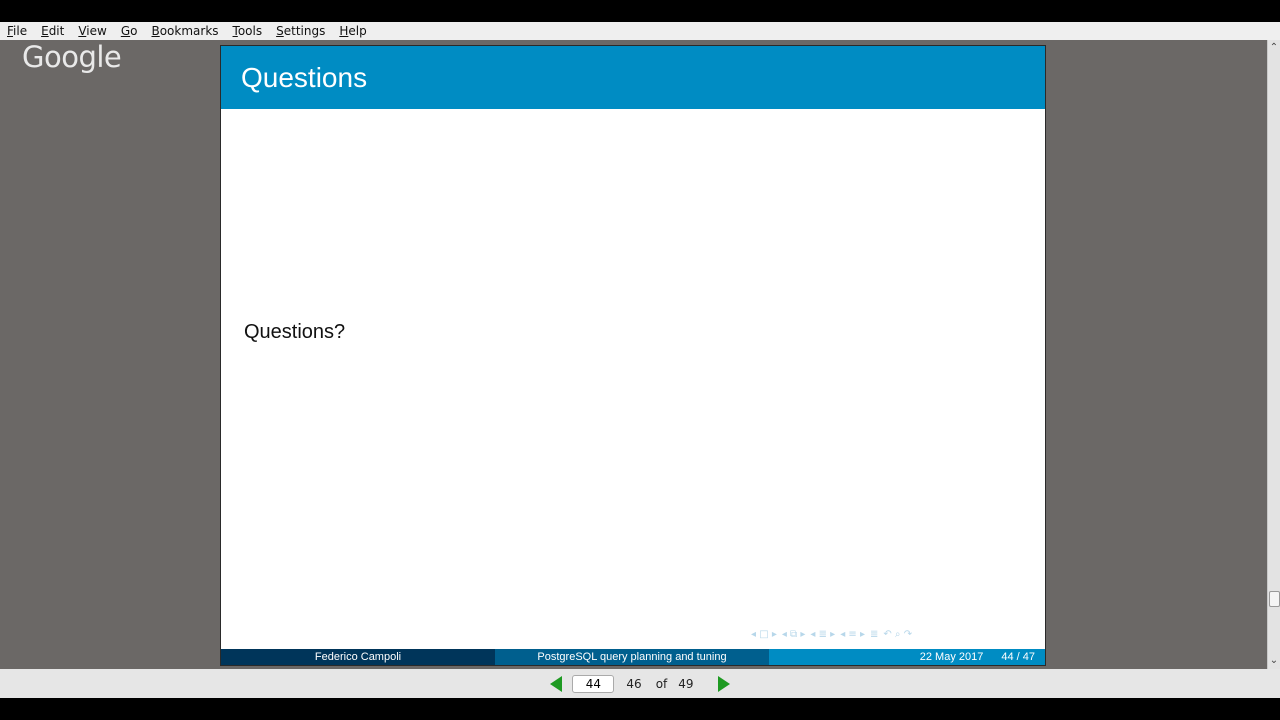  Describe the element at coordinates (129, 31) in the screenshot. I see `menu-go: Go` at that location.